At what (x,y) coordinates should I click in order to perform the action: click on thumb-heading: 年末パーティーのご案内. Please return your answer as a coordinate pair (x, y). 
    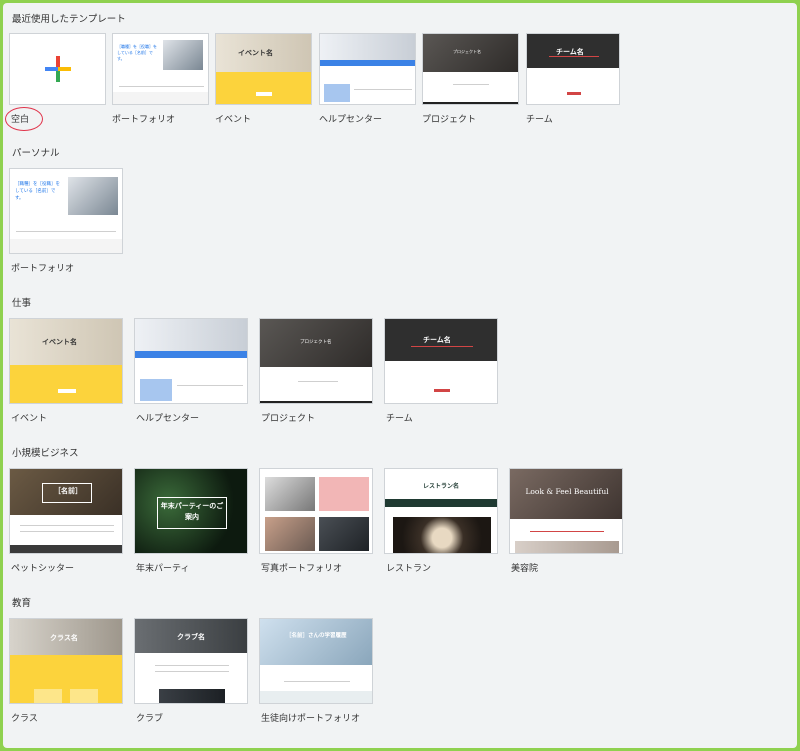
    Looking at the image, I should click on (192, 511).